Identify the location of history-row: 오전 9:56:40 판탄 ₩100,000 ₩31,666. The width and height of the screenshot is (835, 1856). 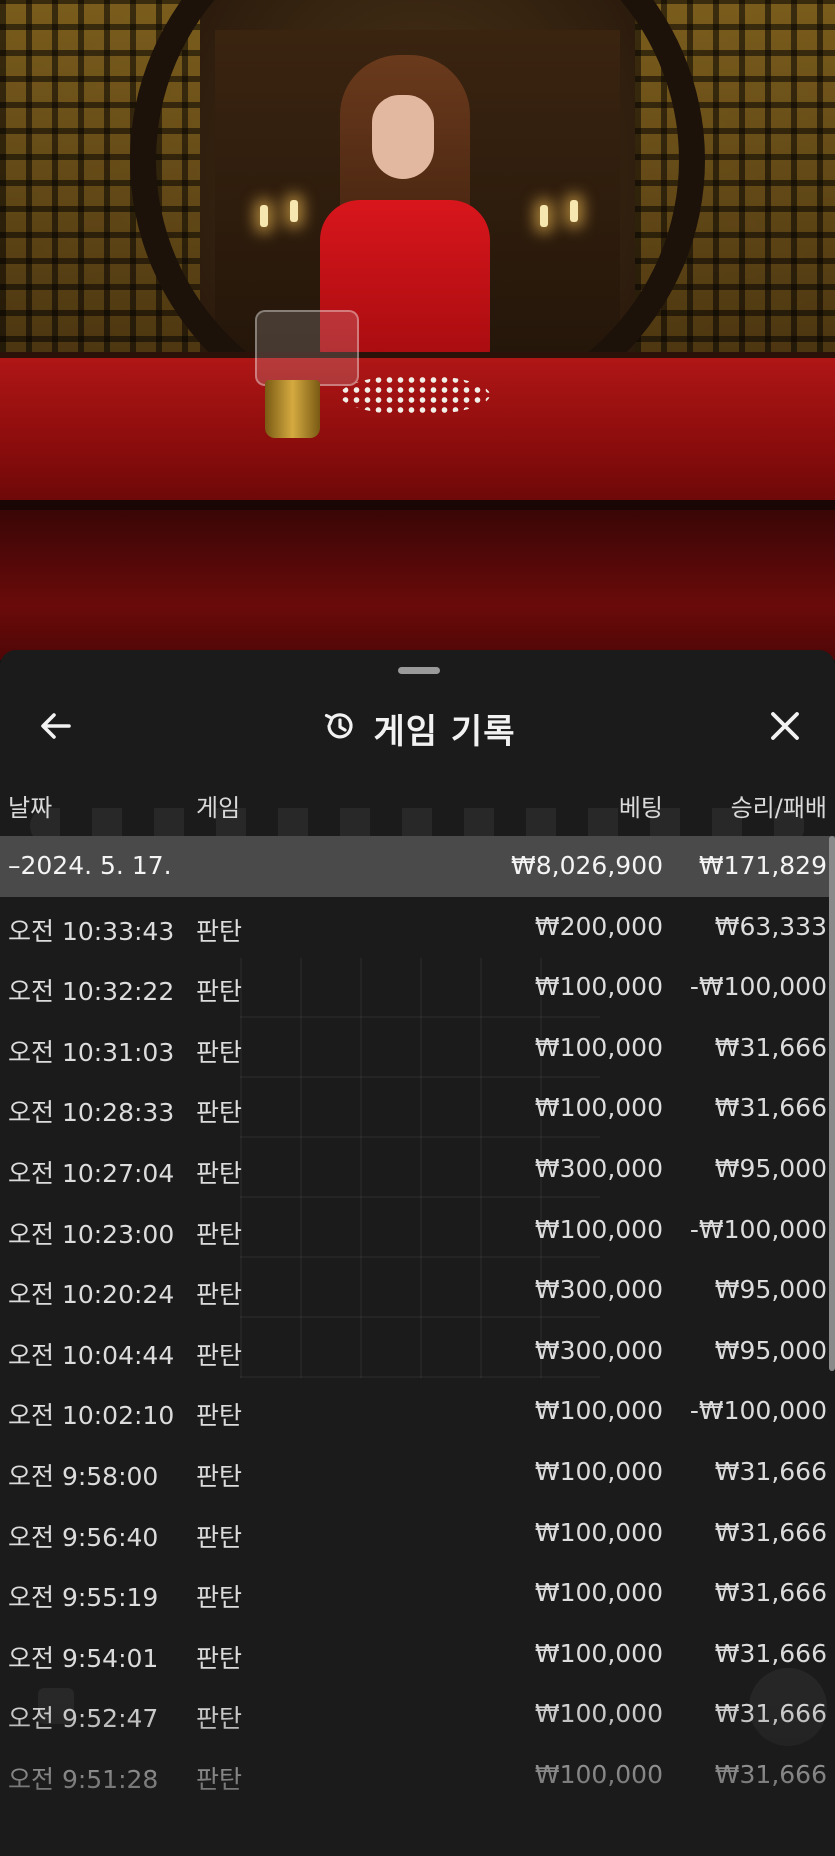
(417, 1533).